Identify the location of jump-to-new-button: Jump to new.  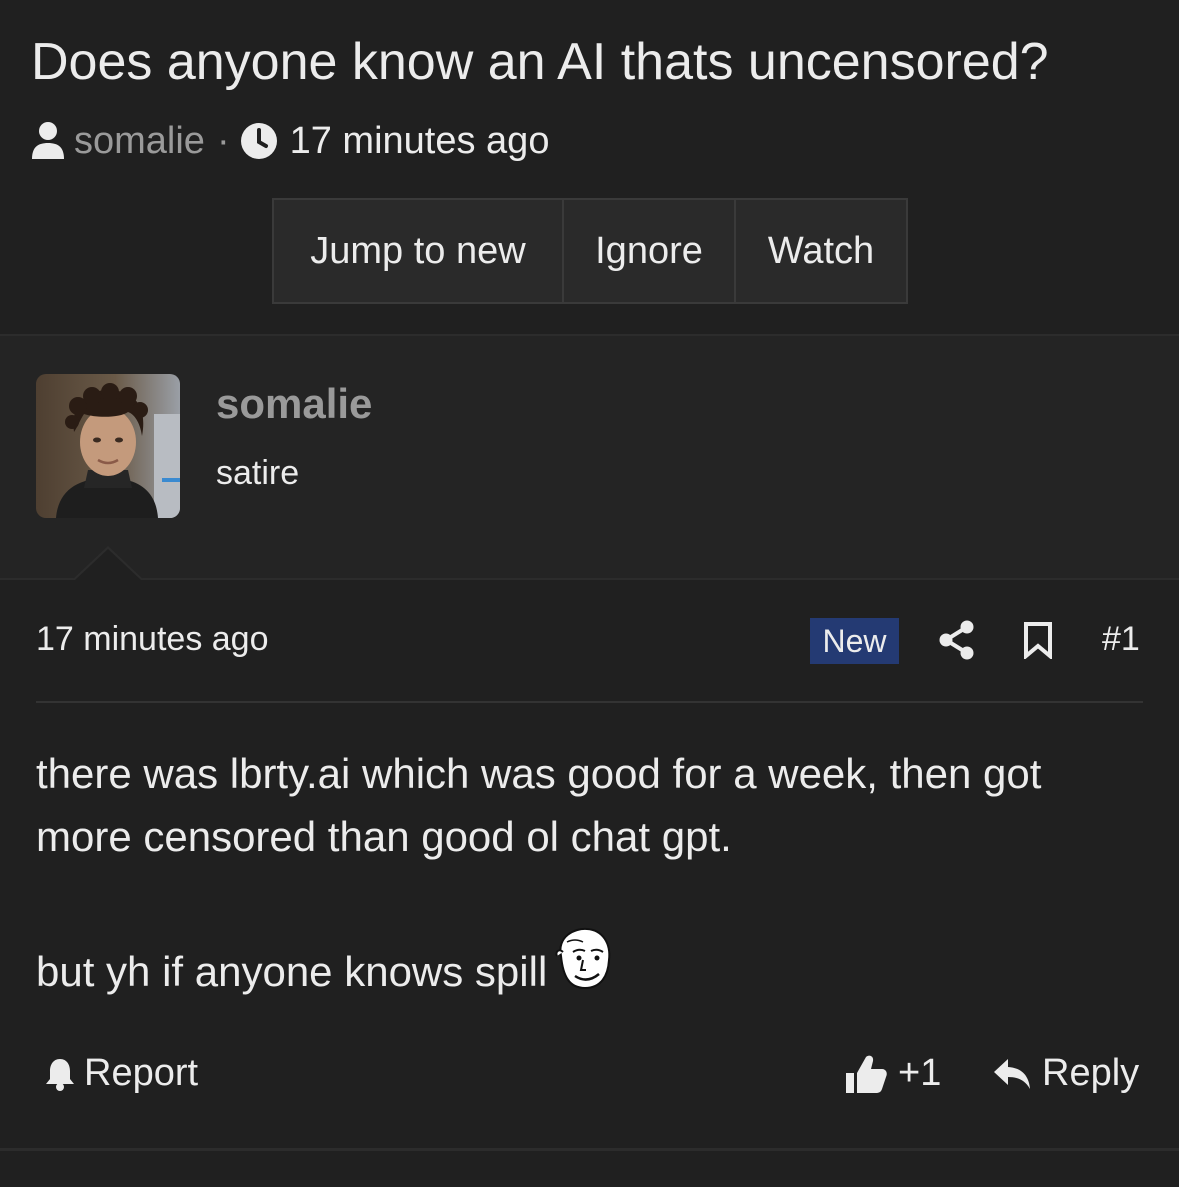
(418, 251).